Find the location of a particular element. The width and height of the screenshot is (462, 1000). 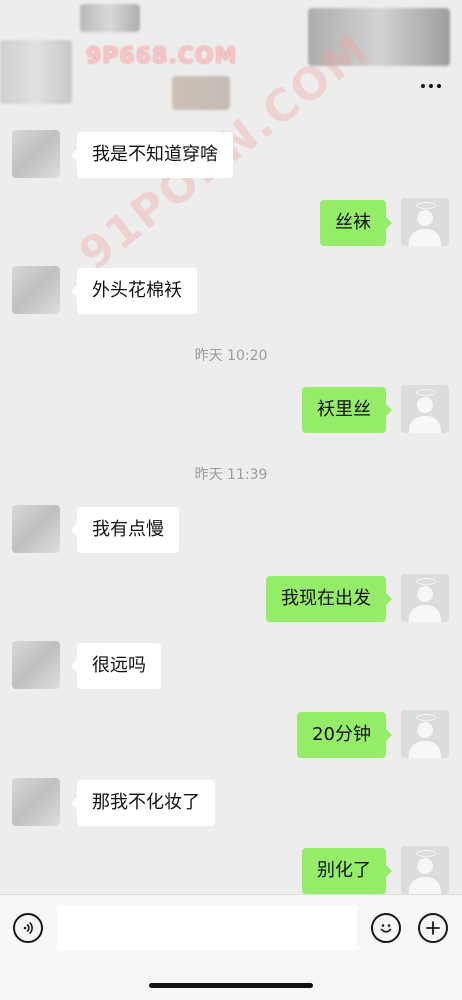

chat-header: 9P668.COM is located at coordinates (231, 56).